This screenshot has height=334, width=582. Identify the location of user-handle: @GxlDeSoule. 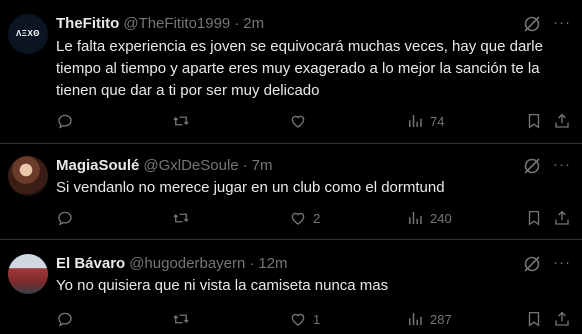
(190, 166).